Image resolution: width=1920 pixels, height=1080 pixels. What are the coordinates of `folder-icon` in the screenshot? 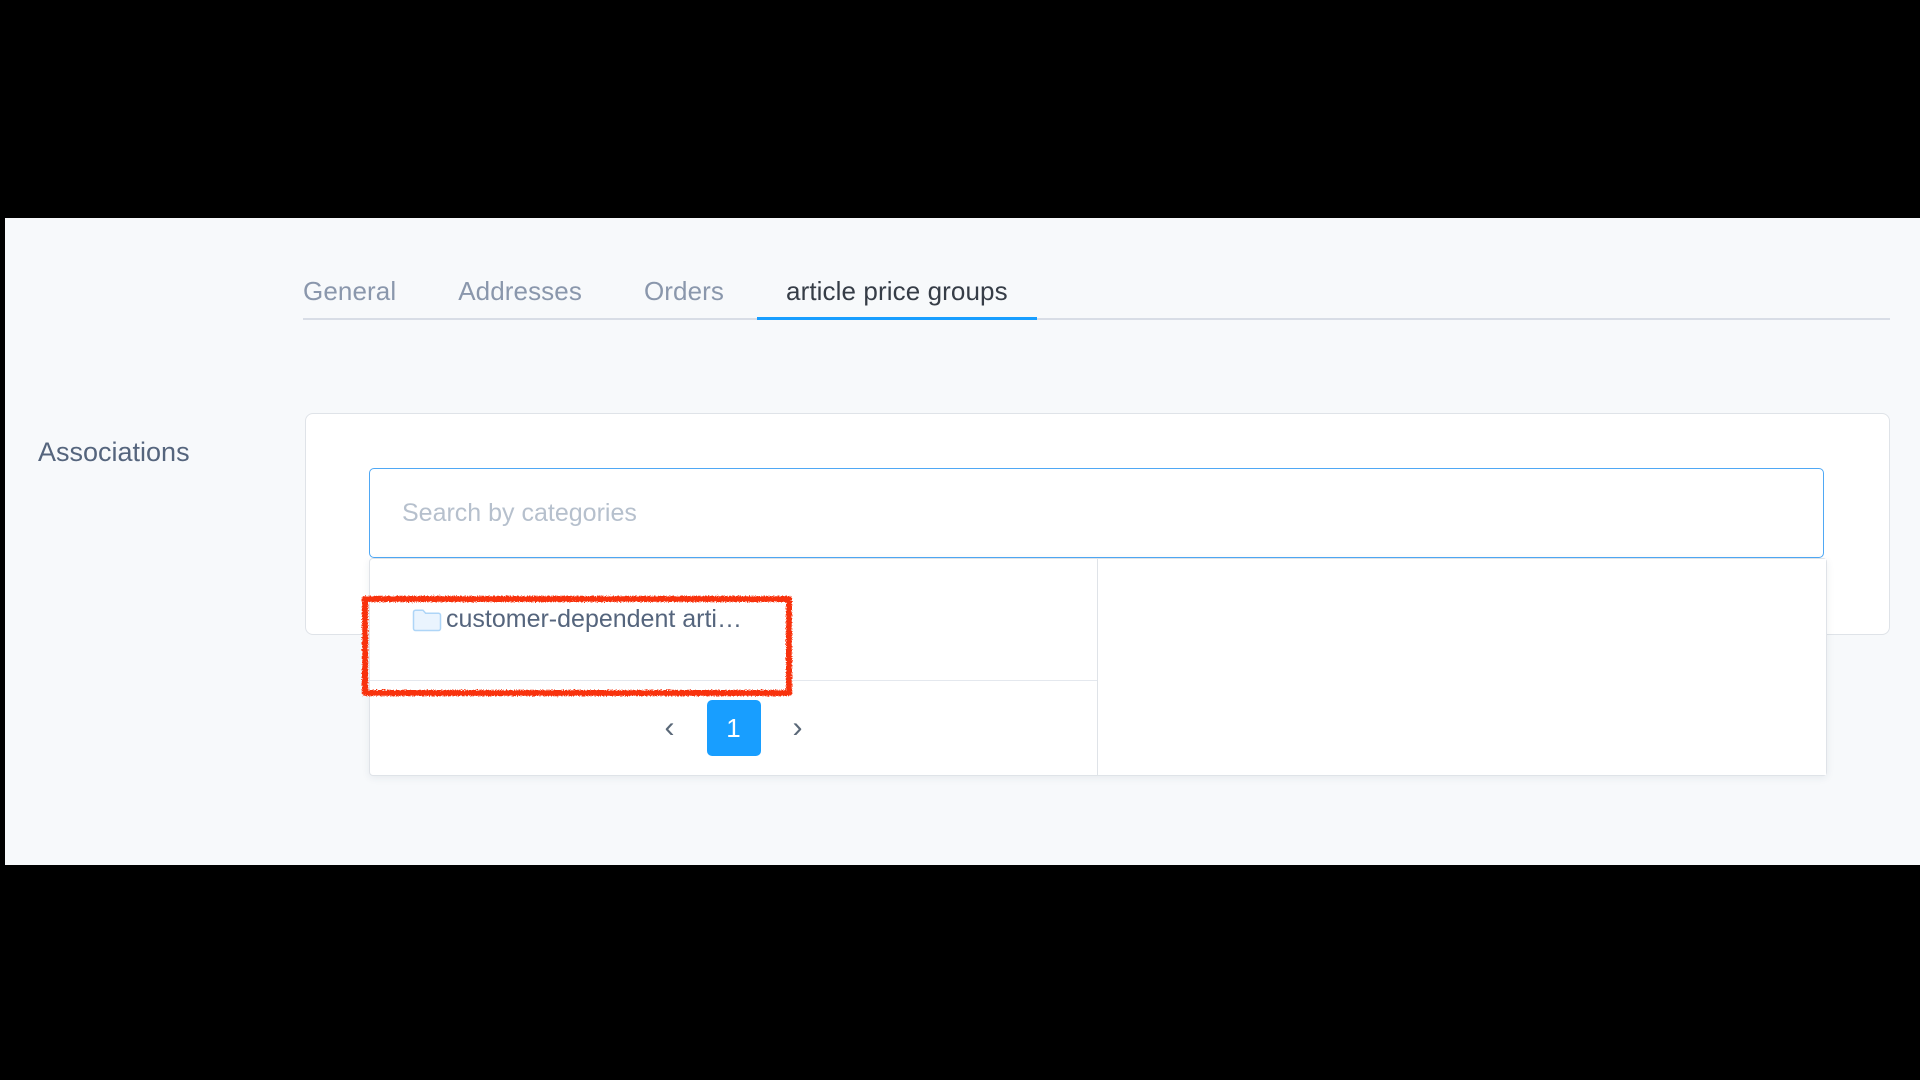 It's located at (427, 620).